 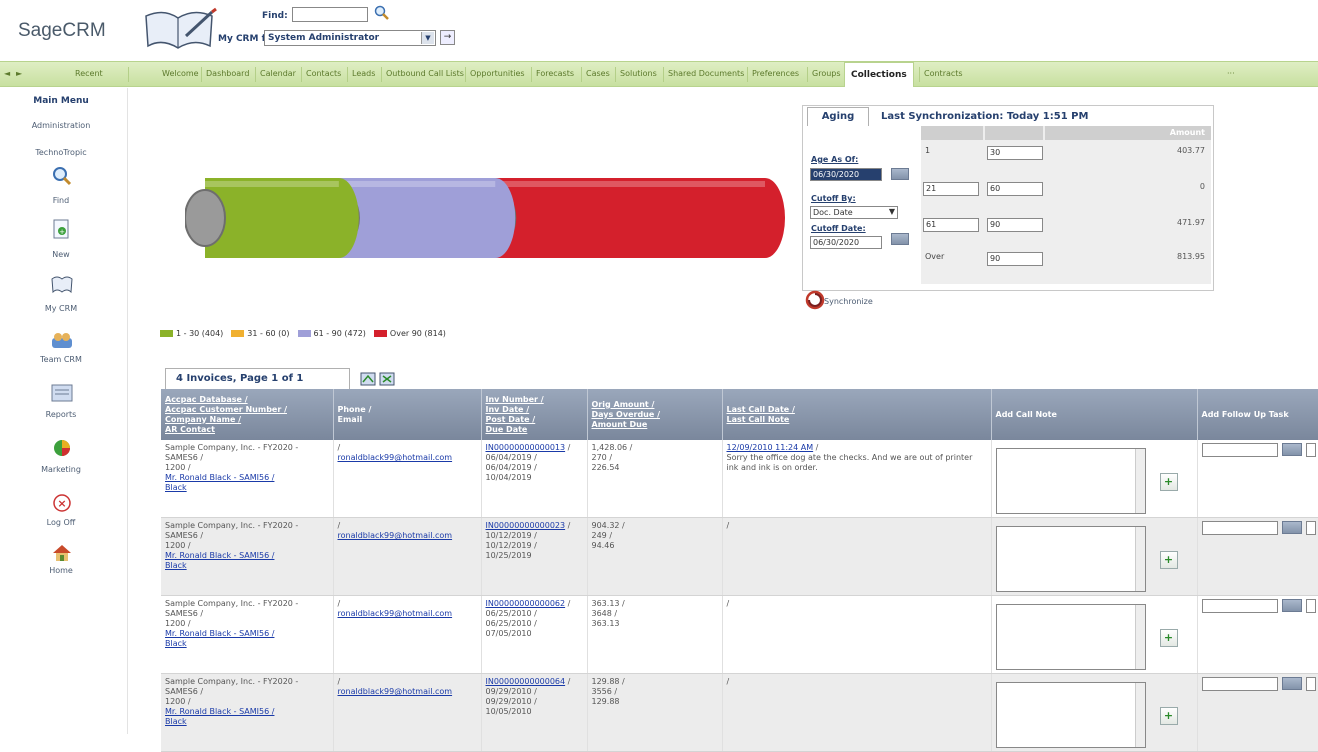 What do you see at coordinates (854, 212) in the screenshot?
I see `cutoff-by-select: Doc. Date ▼` at bounding box center [854, 212].